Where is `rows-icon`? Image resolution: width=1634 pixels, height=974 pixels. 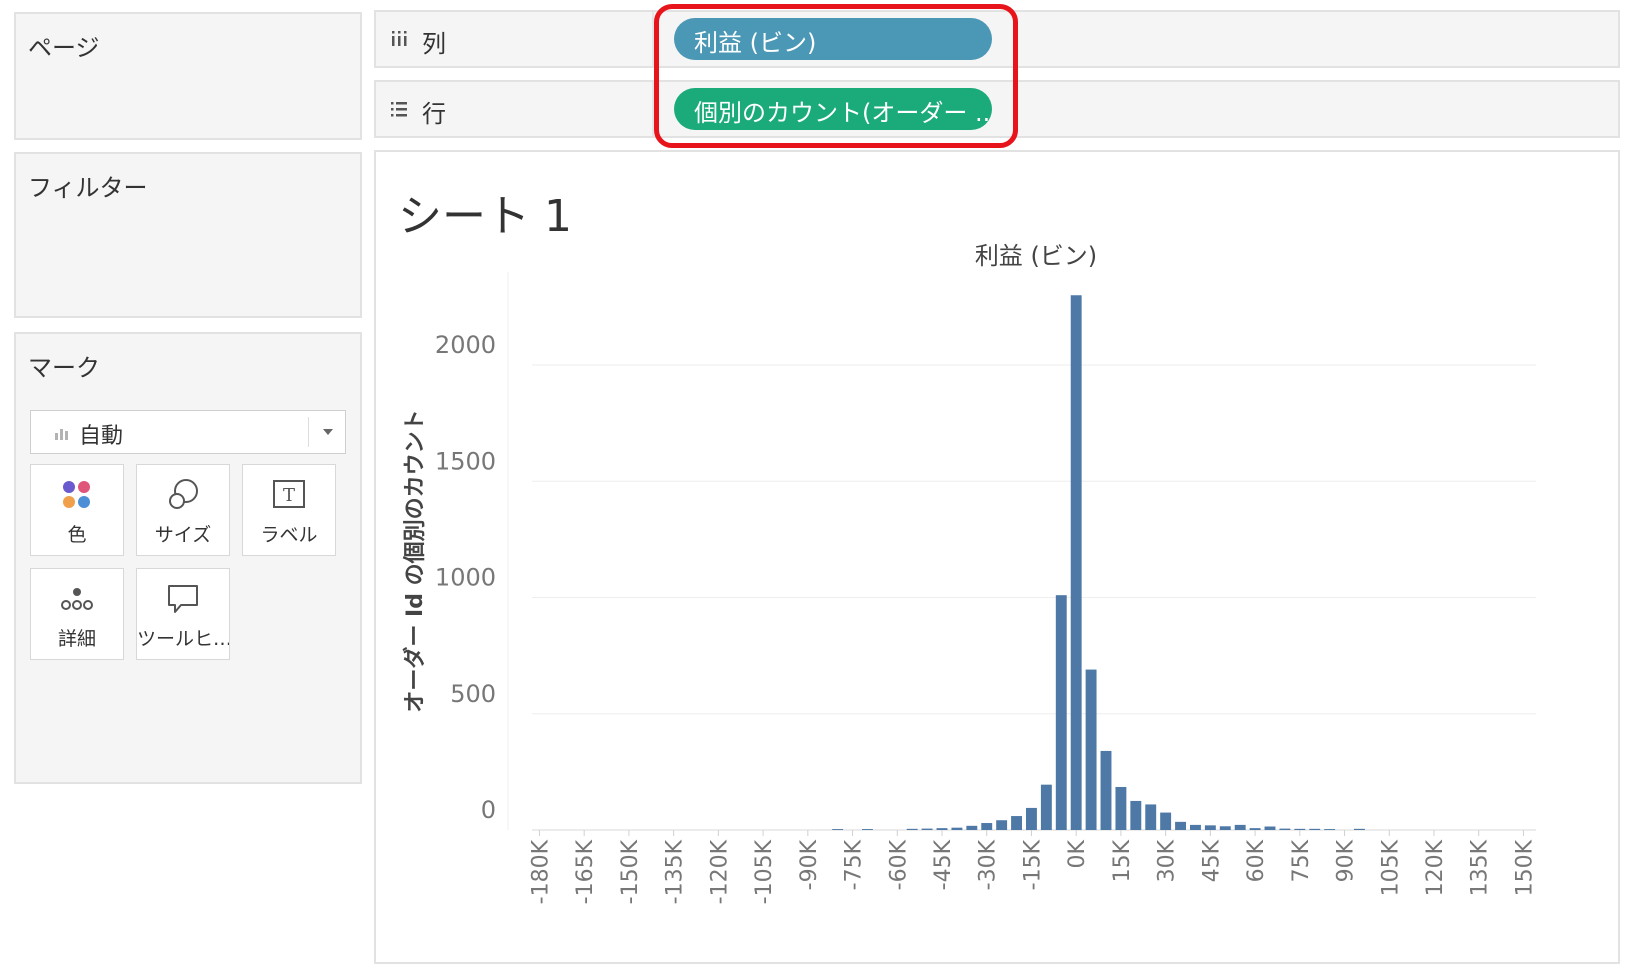
rows-icon is located at coordinates (399, 109).